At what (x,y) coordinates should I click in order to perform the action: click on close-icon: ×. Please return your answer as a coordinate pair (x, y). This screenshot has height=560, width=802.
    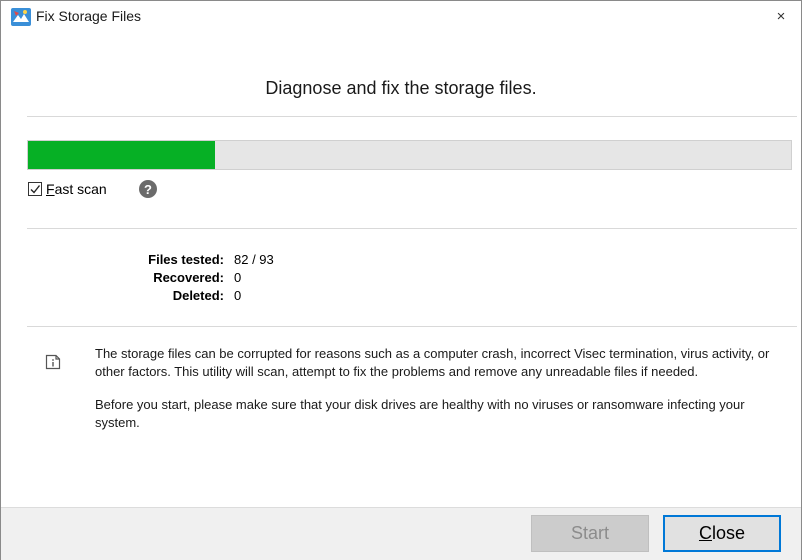
    Looking at the image, I should click on (781, 16).